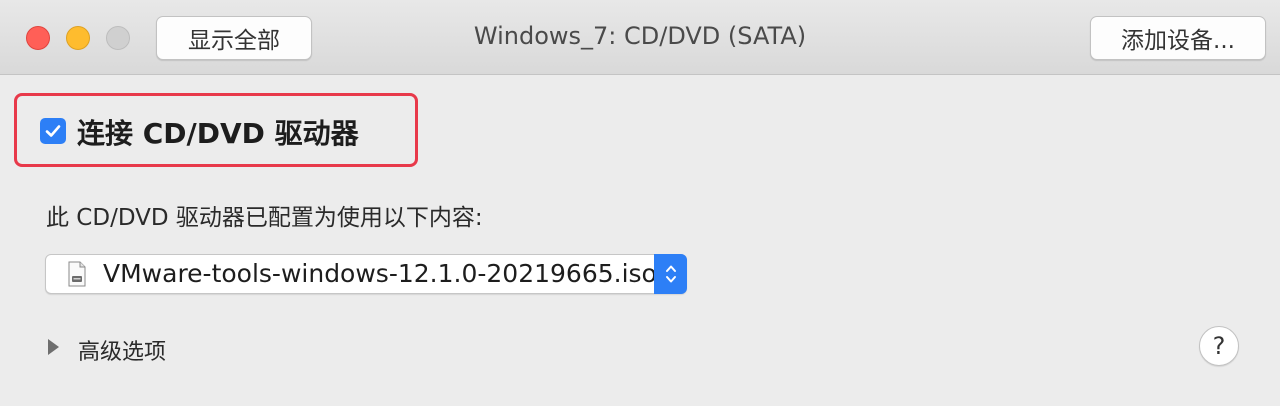 This screenshot has width=1280, height=406. I want to click on chevron-up-down-icon, so click(670, 274).